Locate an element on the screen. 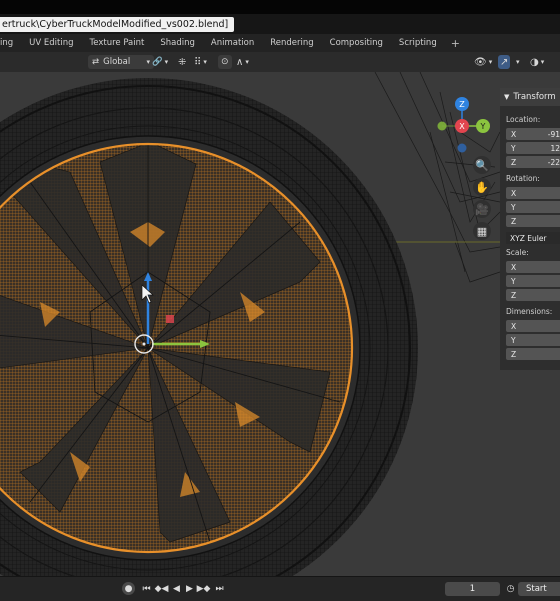 The image size is (560, 601). snap-toggle: ⁜ is located at coordinates (182, 62).